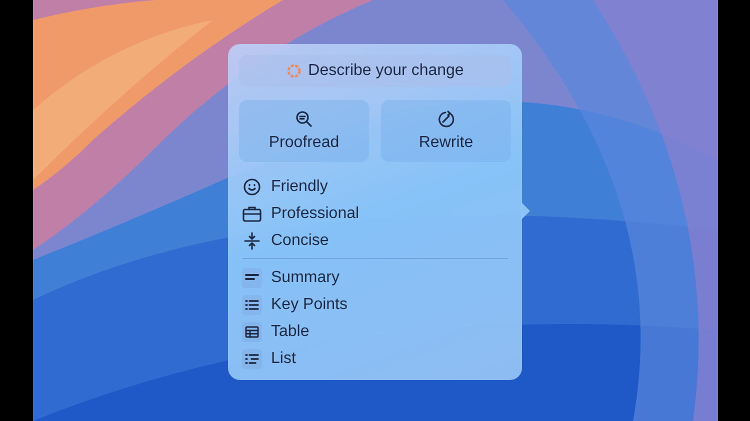 The width and height of the screenshot is (750, 421). Describe the element at coordinates (252, 277) in the screenshot. I see `summary-icon` at that location.